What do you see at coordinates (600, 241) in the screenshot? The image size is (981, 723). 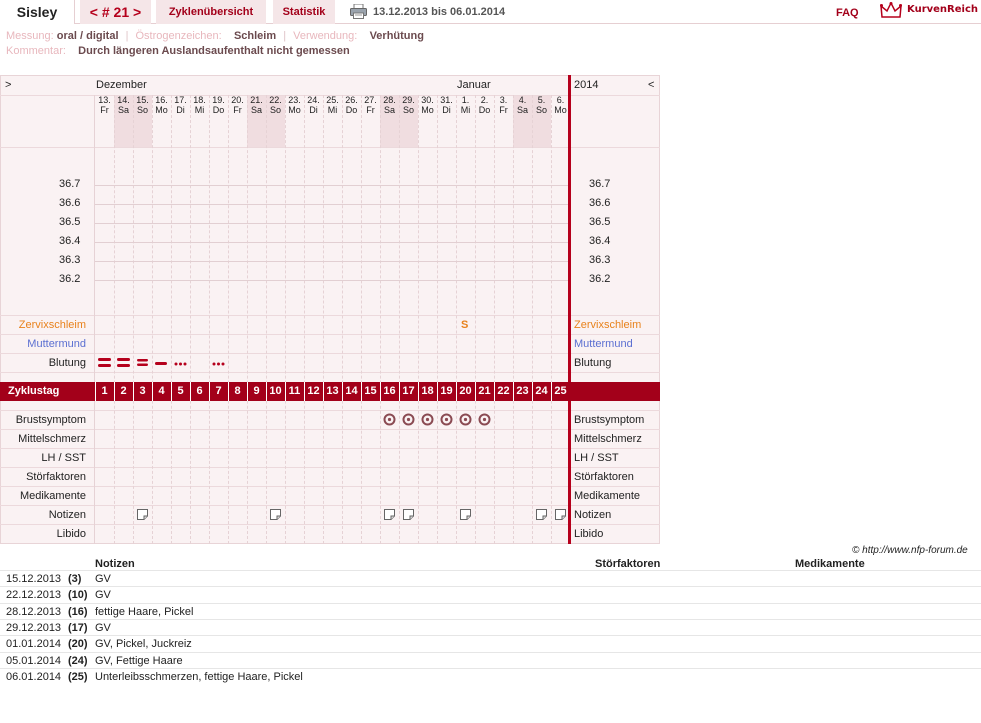 I see `temperature-label: 36.4` at bounding box center [600, 241].